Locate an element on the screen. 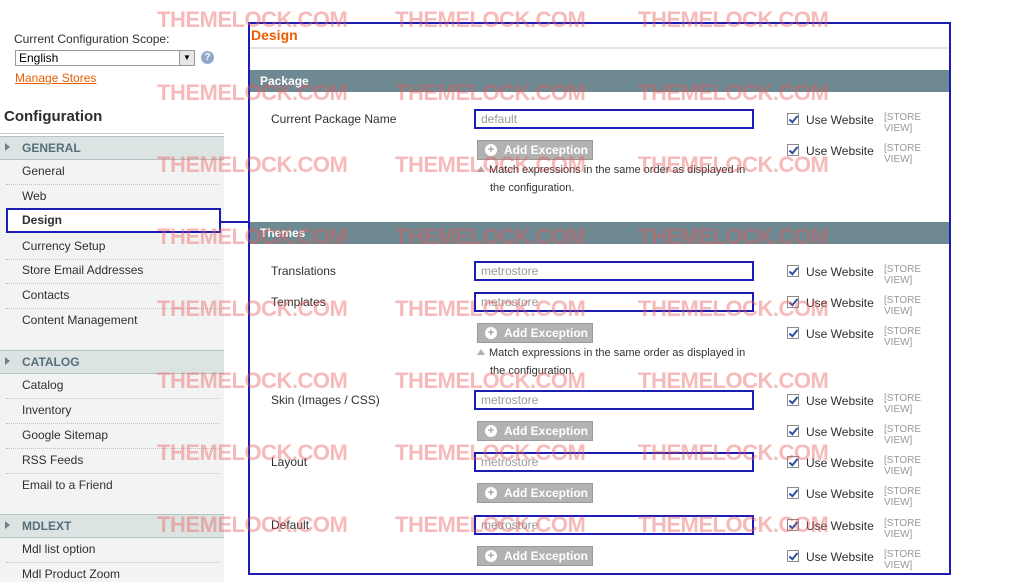 Image resolution: width=1015 pixels, height=588 pixels. label-default: Default is located at coordinates (290, 525).